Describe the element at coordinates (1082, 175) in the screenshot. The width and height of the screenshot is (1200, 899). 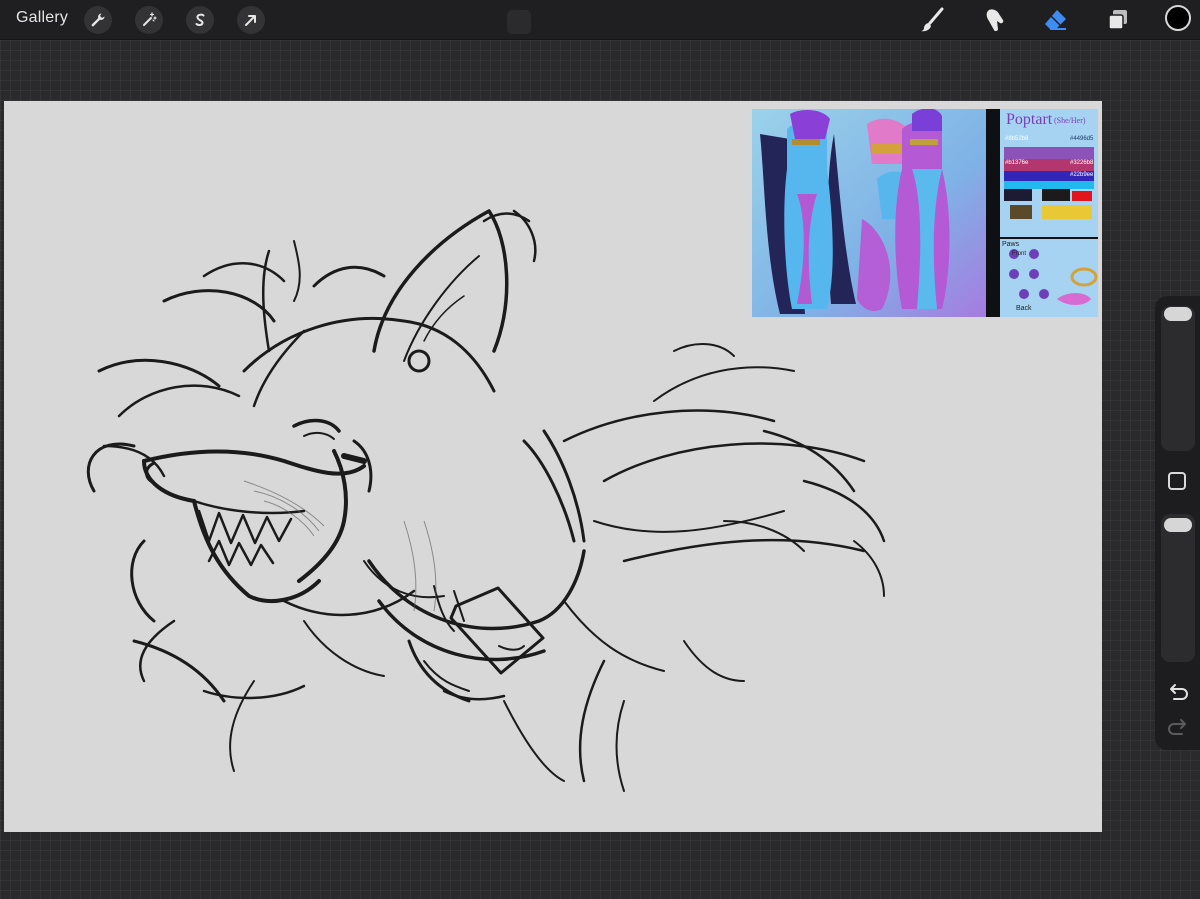
I see `hex-code-5: #22b9ee` at that location.